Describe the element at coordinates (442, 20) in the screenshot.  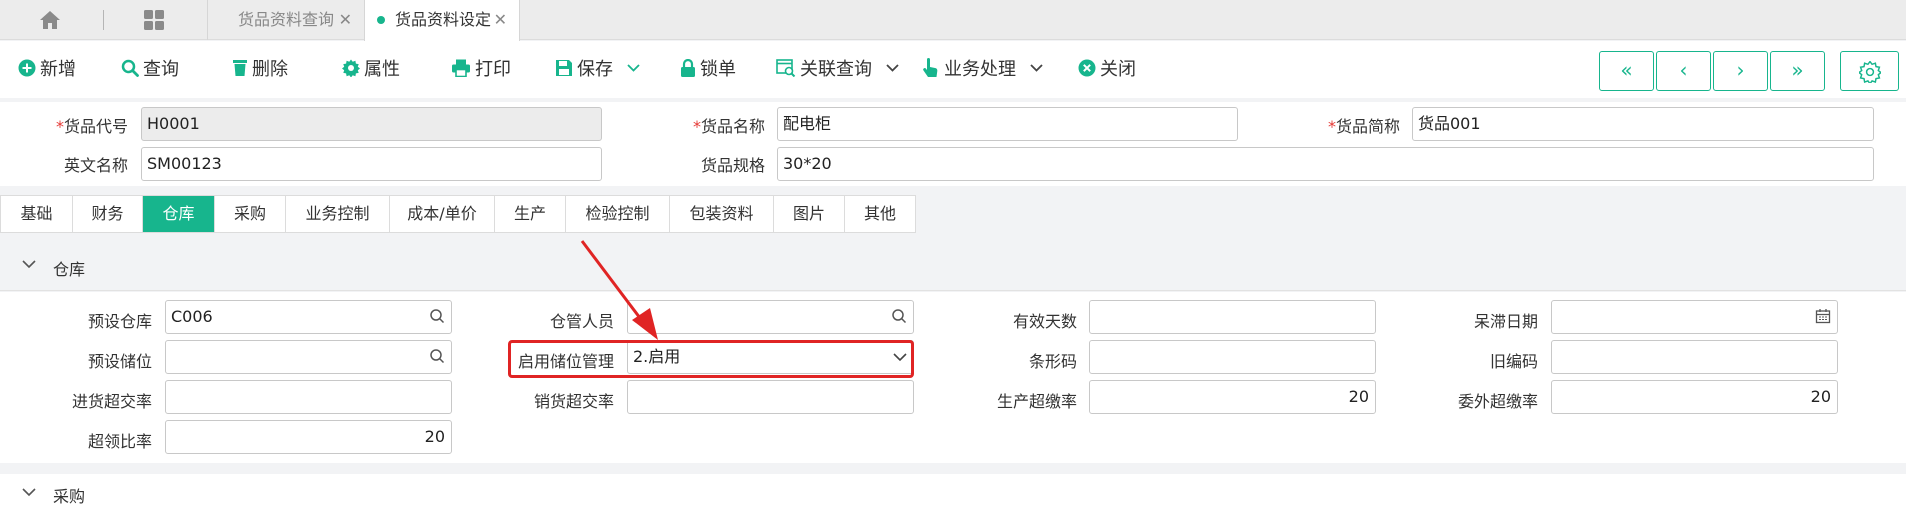
I see `tab-item-settings: 货品资料设定 ✕` at that location.